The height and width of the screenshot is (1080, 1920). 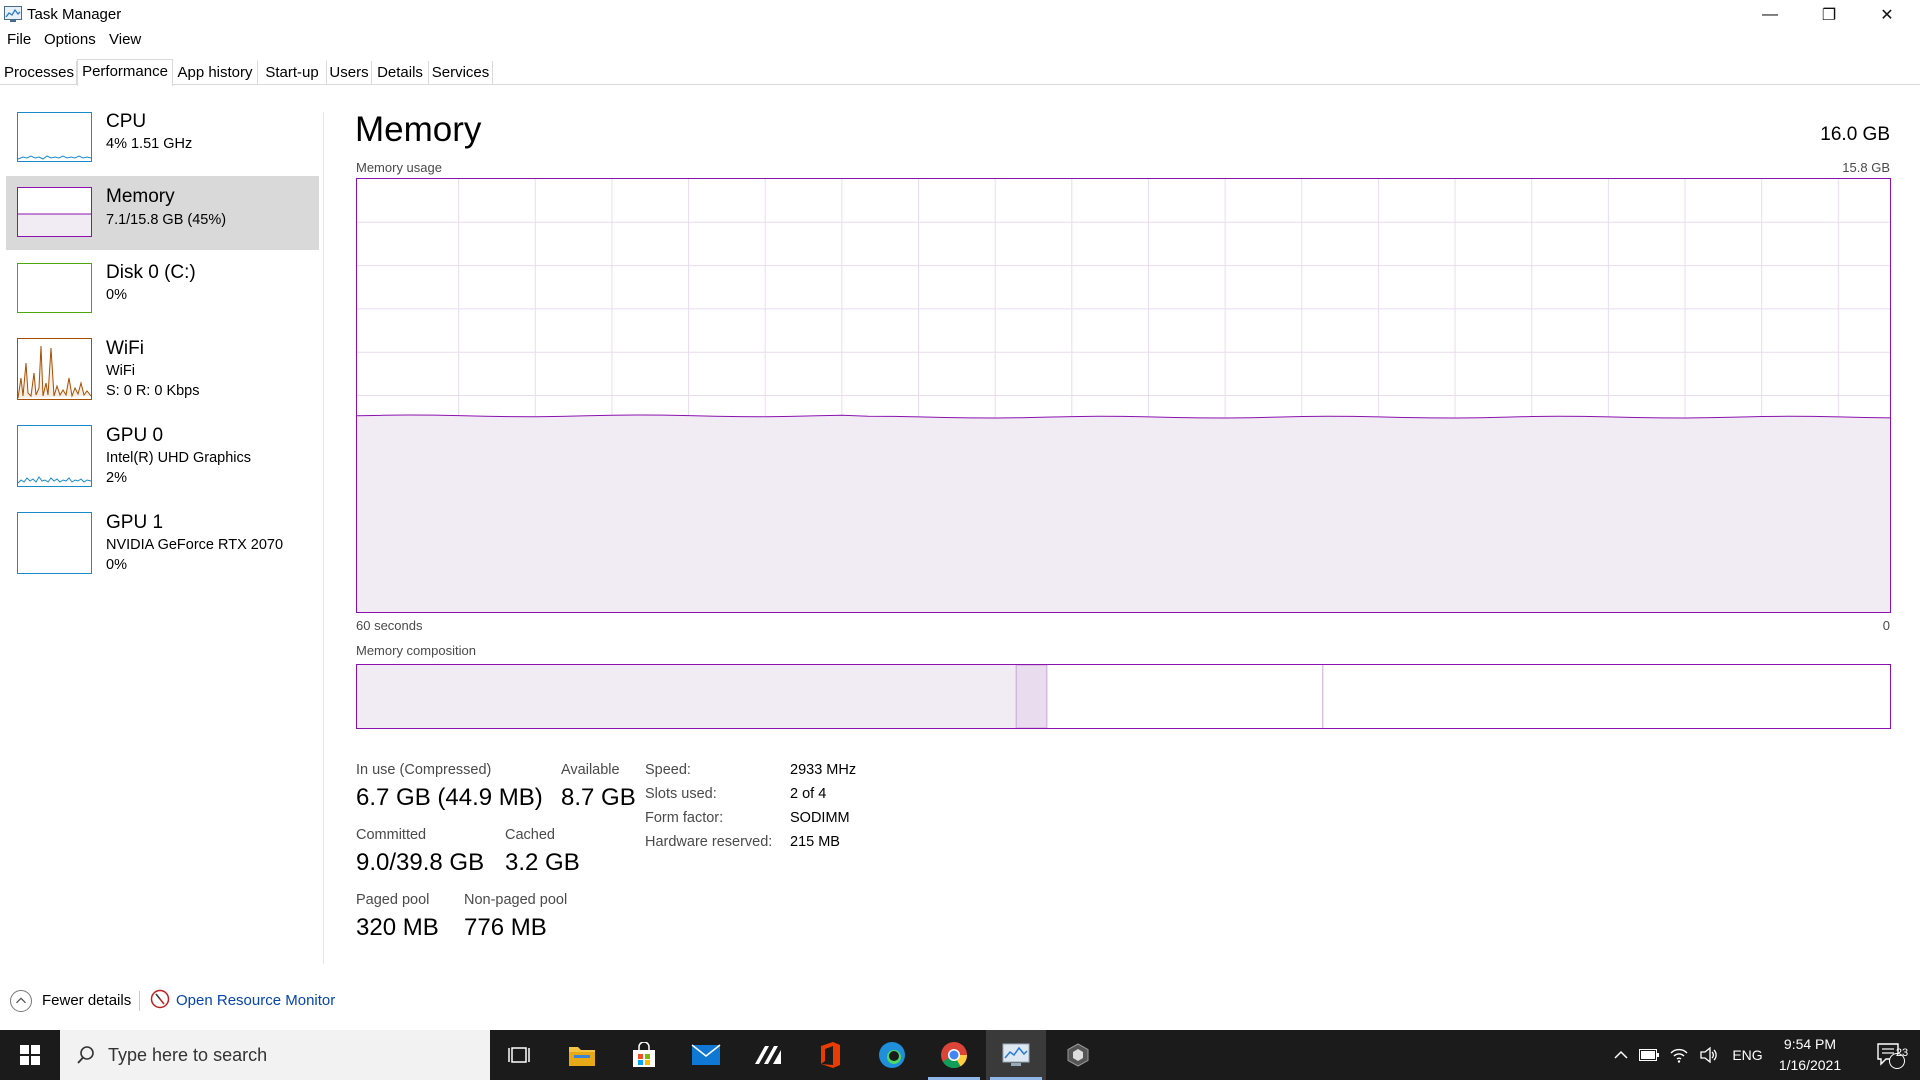 I want to click on taskbar-chrome, so click(x=954, y=1055).